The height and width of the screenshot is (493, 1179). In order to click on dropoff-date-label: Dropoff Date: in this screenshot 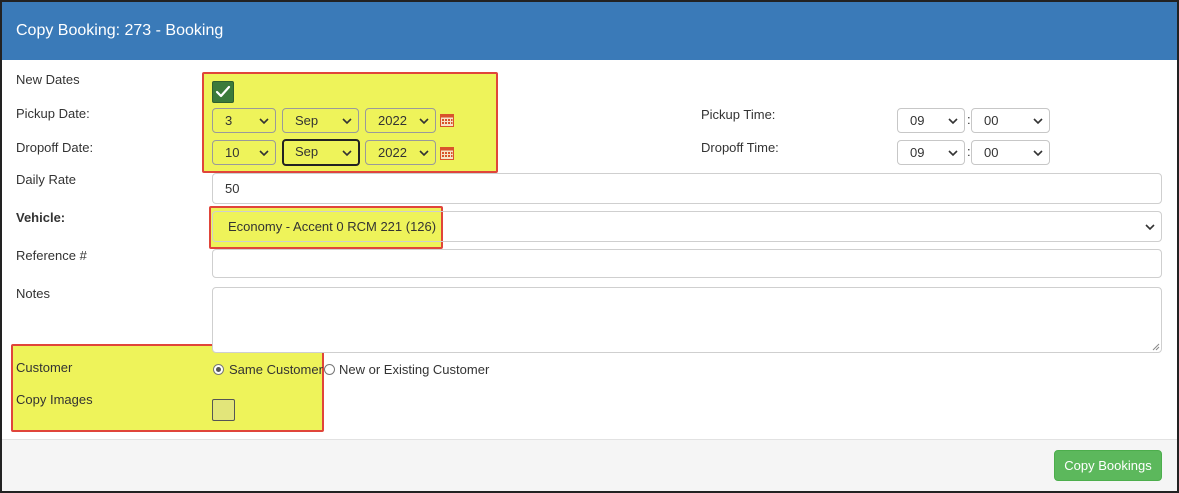, I will do `click(55, 147)`.